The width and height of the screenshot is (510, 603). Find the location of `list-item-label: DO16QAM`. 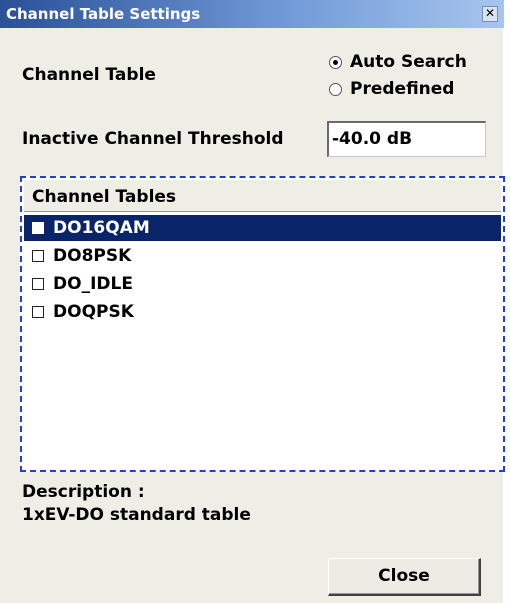

list-item-label: DO16QAM is located at coordinates (101, 228).